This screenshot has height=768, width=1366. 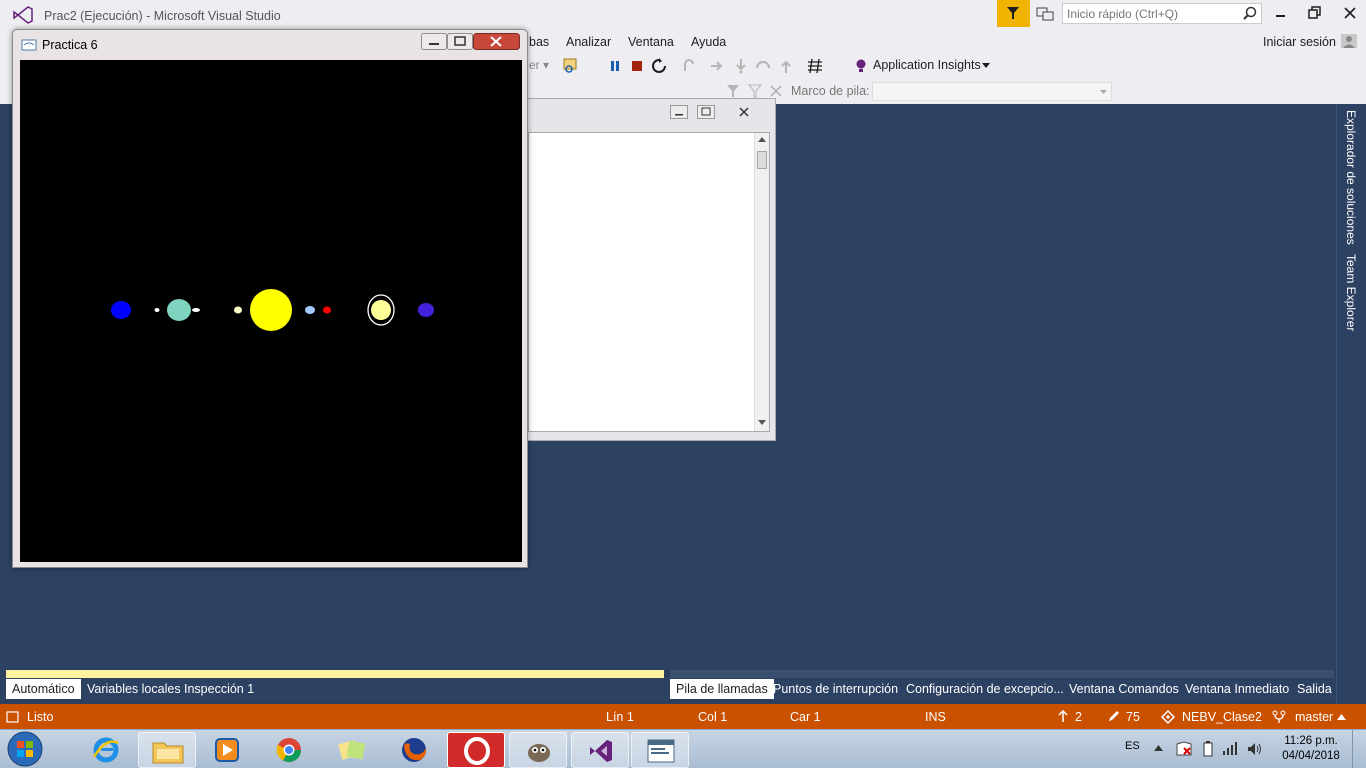 What do you see at coordinates (272, 310) in the screenshot?
I see `solar-system-drawing` at bounding box center [272, 310].